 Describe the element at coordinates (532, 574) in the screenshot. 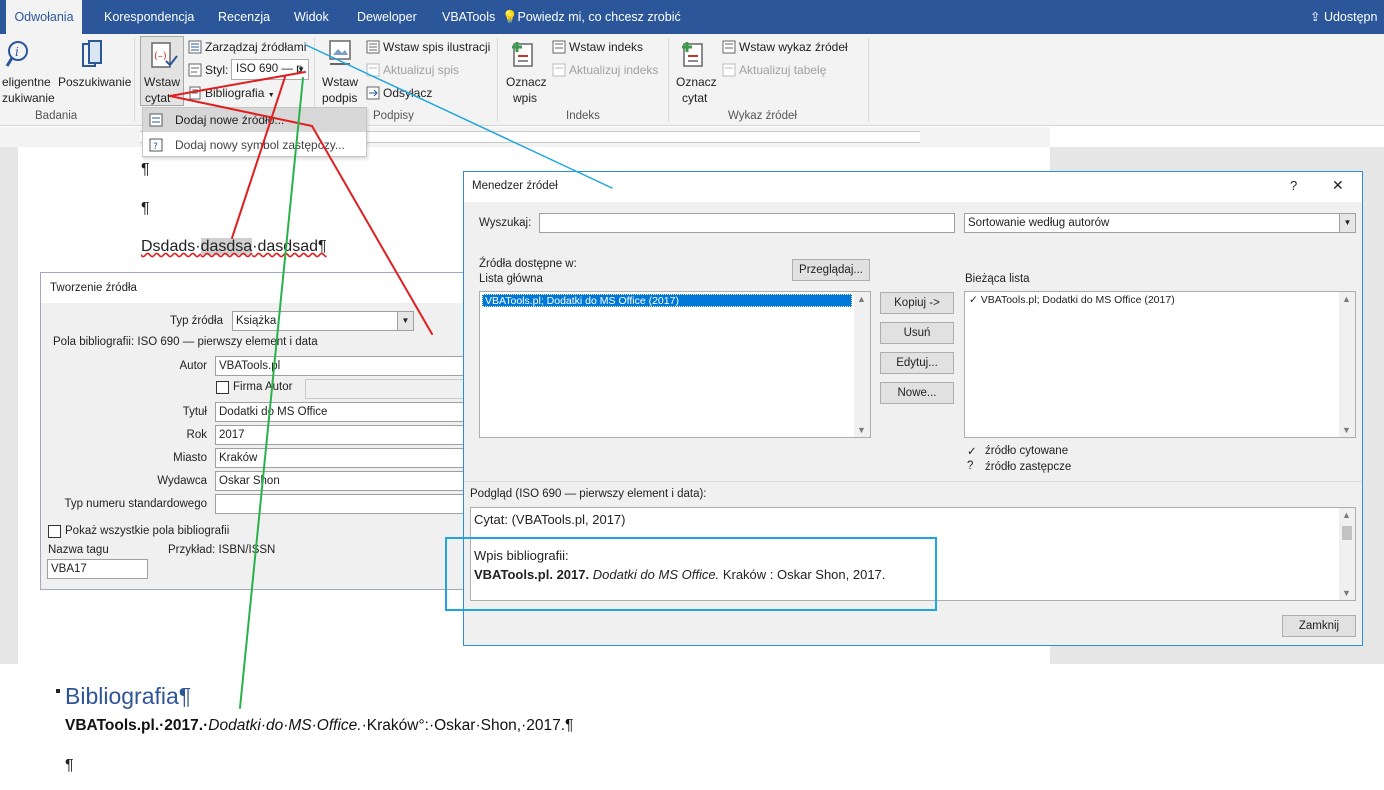

I see `preview-author: VBATools.pl. 2017.` at that location.